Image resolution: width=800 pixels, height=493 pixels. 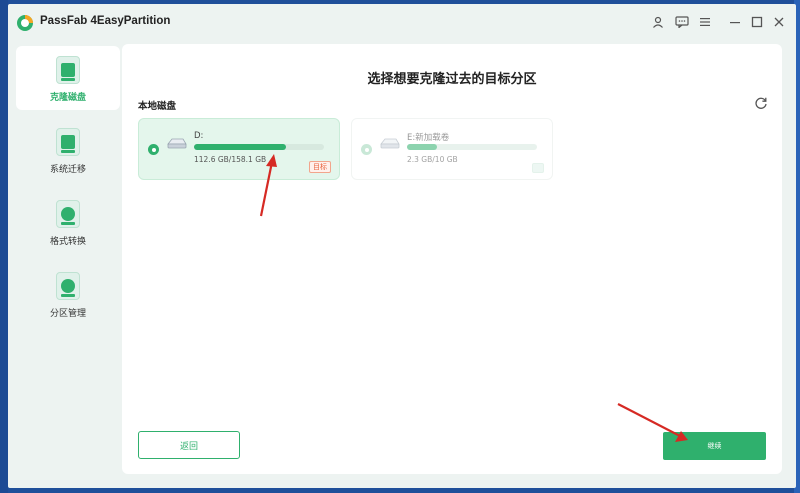 I want to click on sidebar-item-partition-manage: 分区管理, so click(x=68, y=294).